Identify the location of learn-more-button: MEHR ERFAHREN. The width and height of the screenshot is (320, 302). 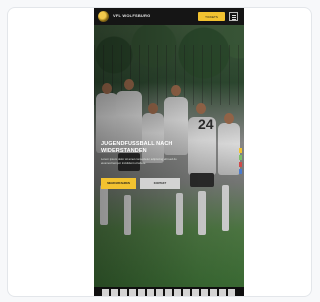
(118, 183).